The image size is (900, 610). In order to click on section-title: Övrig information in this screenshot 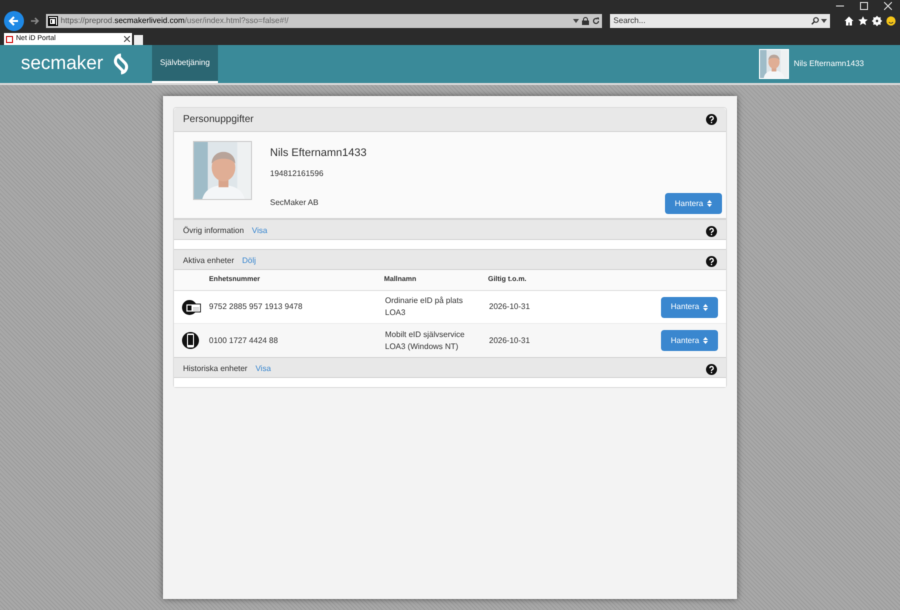, I will do `click(213, 231)`.